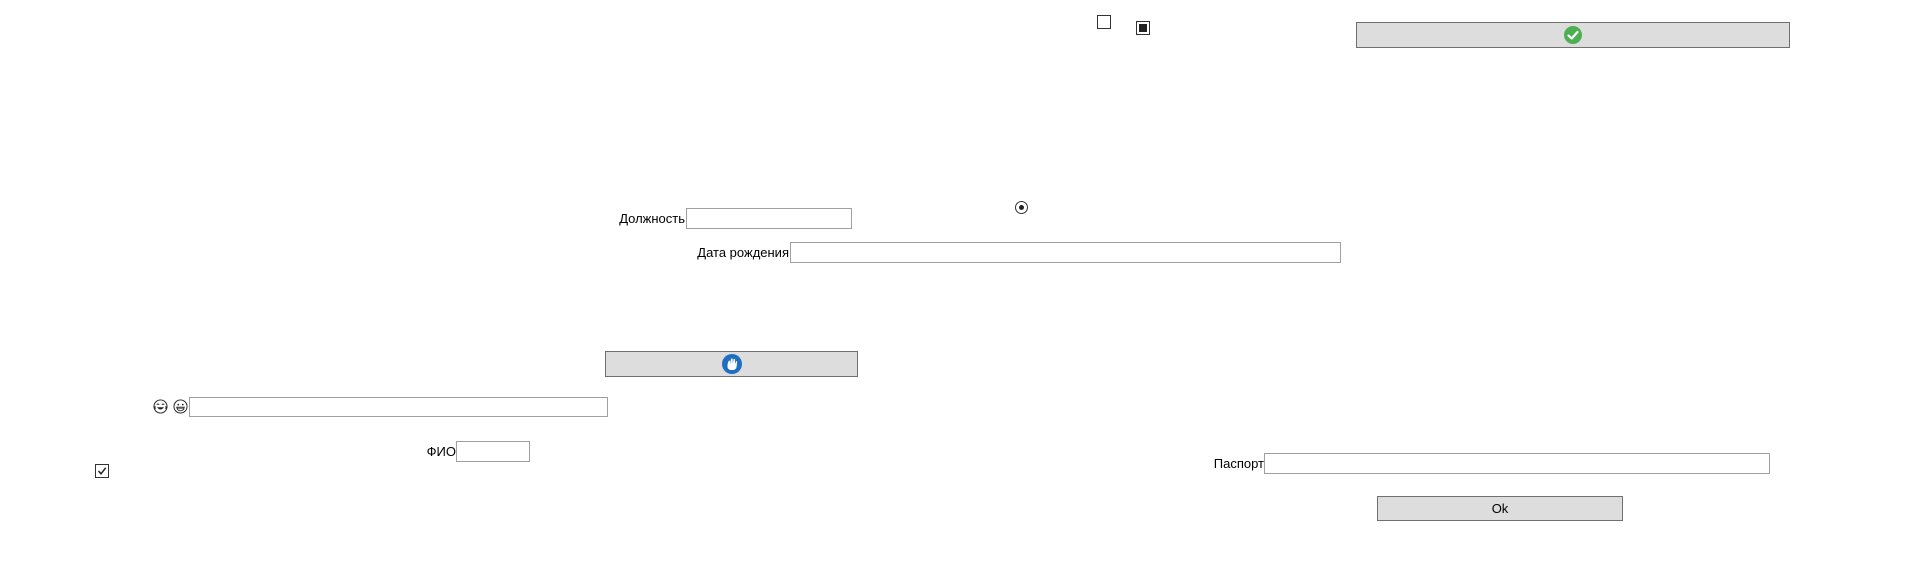 This screenshot has height=563, width=1926. I want to click on bottom-checked-checkbox, so click(102, 471).